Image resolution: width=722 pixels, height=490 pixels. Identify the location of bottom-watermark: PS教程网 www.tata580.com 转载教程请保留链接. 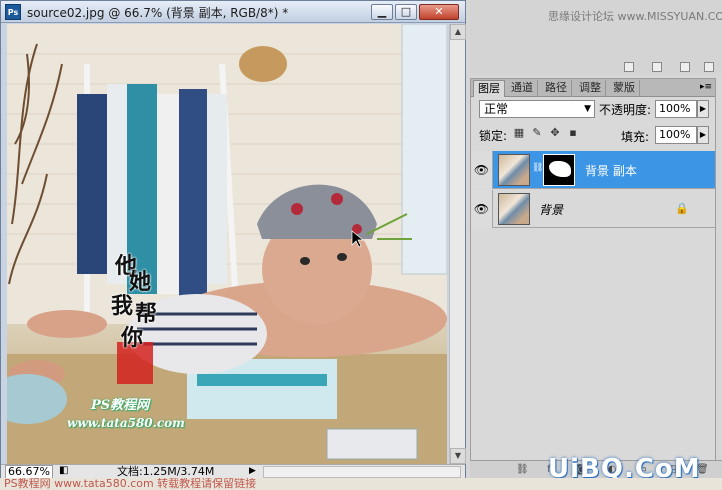
(361, 484).